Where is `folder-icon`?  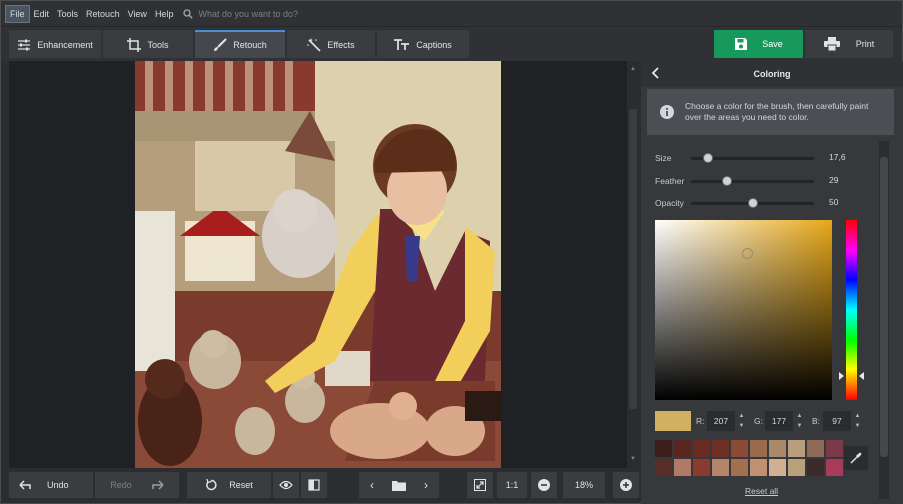 folder-icon is located at coordinates (399, 485).